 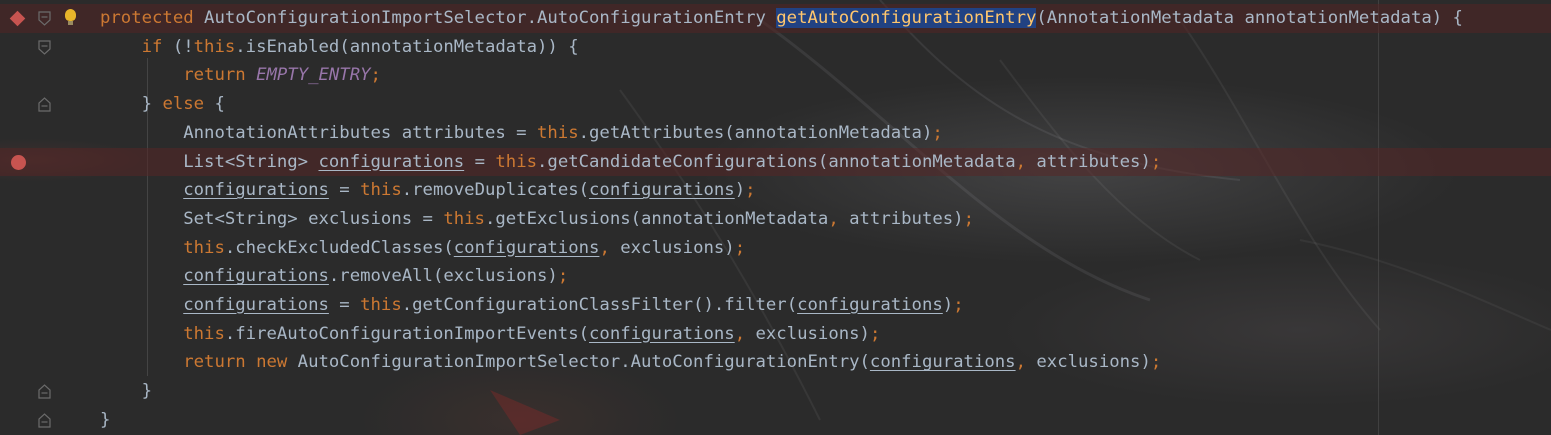 I want to click on code-text: return EMPTY_ENTRY;, so click(x=240, y=75).